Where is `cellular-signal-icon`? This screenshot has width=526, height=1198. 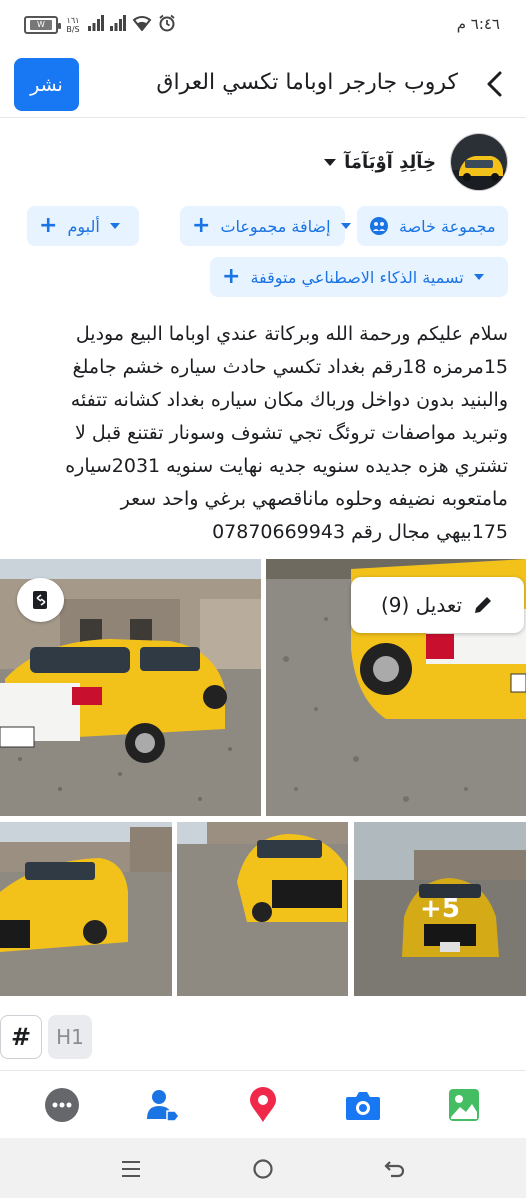
cellular-signal-icon is located at coordinates (96, 25).